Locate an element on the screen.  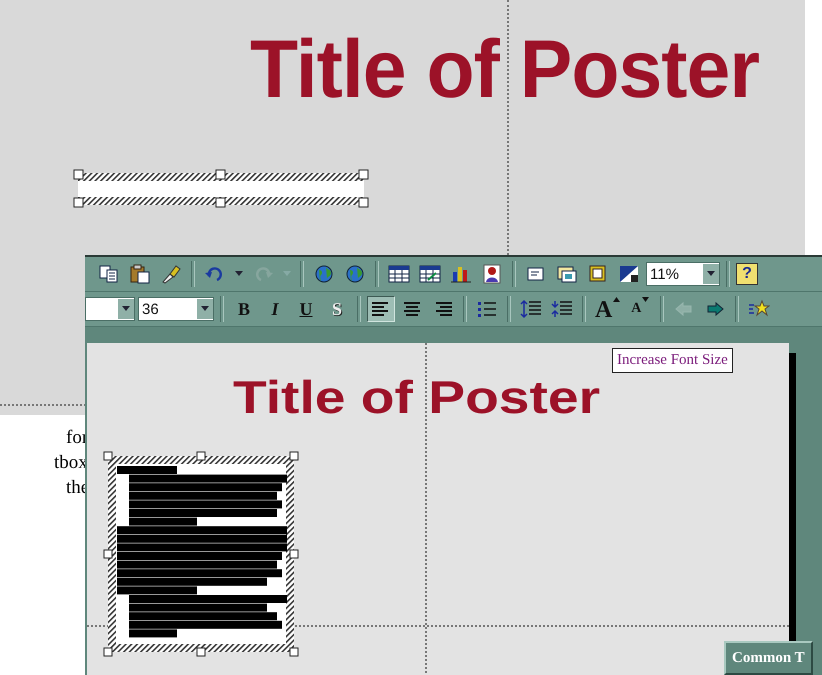
zoom-field: 11% is located at coordinates (683, 274).